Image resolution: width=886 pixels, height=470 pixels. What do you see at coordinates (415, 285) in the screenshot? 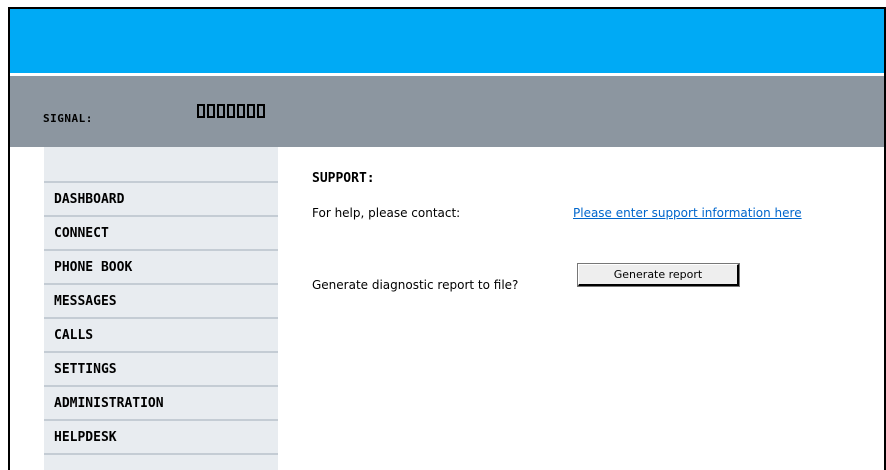
I see `diagnostic-report-label: Generate diagnostic report to file?` at bounding box center [415, 285].